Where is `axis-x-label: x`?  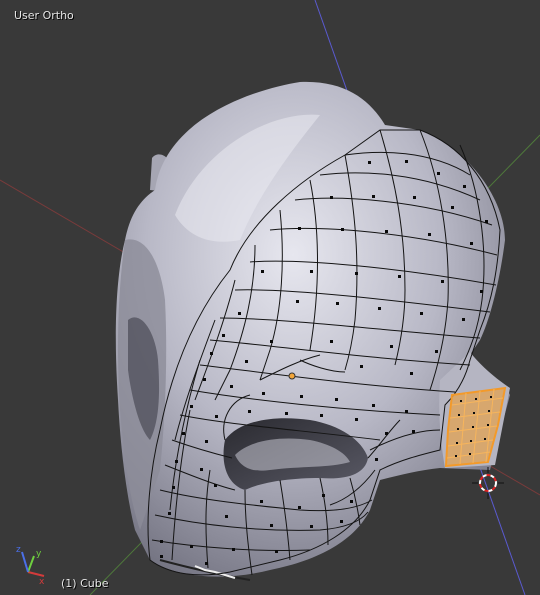 axis-x-label: x is located at coordinates (42, 582).